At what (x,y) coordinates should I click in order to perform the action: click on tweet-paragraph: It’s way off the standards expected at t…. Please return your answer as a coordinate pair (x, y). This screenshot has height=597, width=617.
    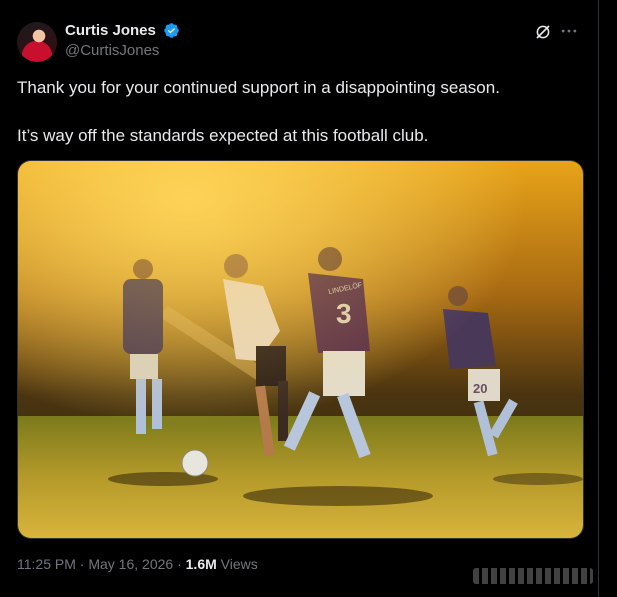
    Looking at the image, I should click on (223, 135).